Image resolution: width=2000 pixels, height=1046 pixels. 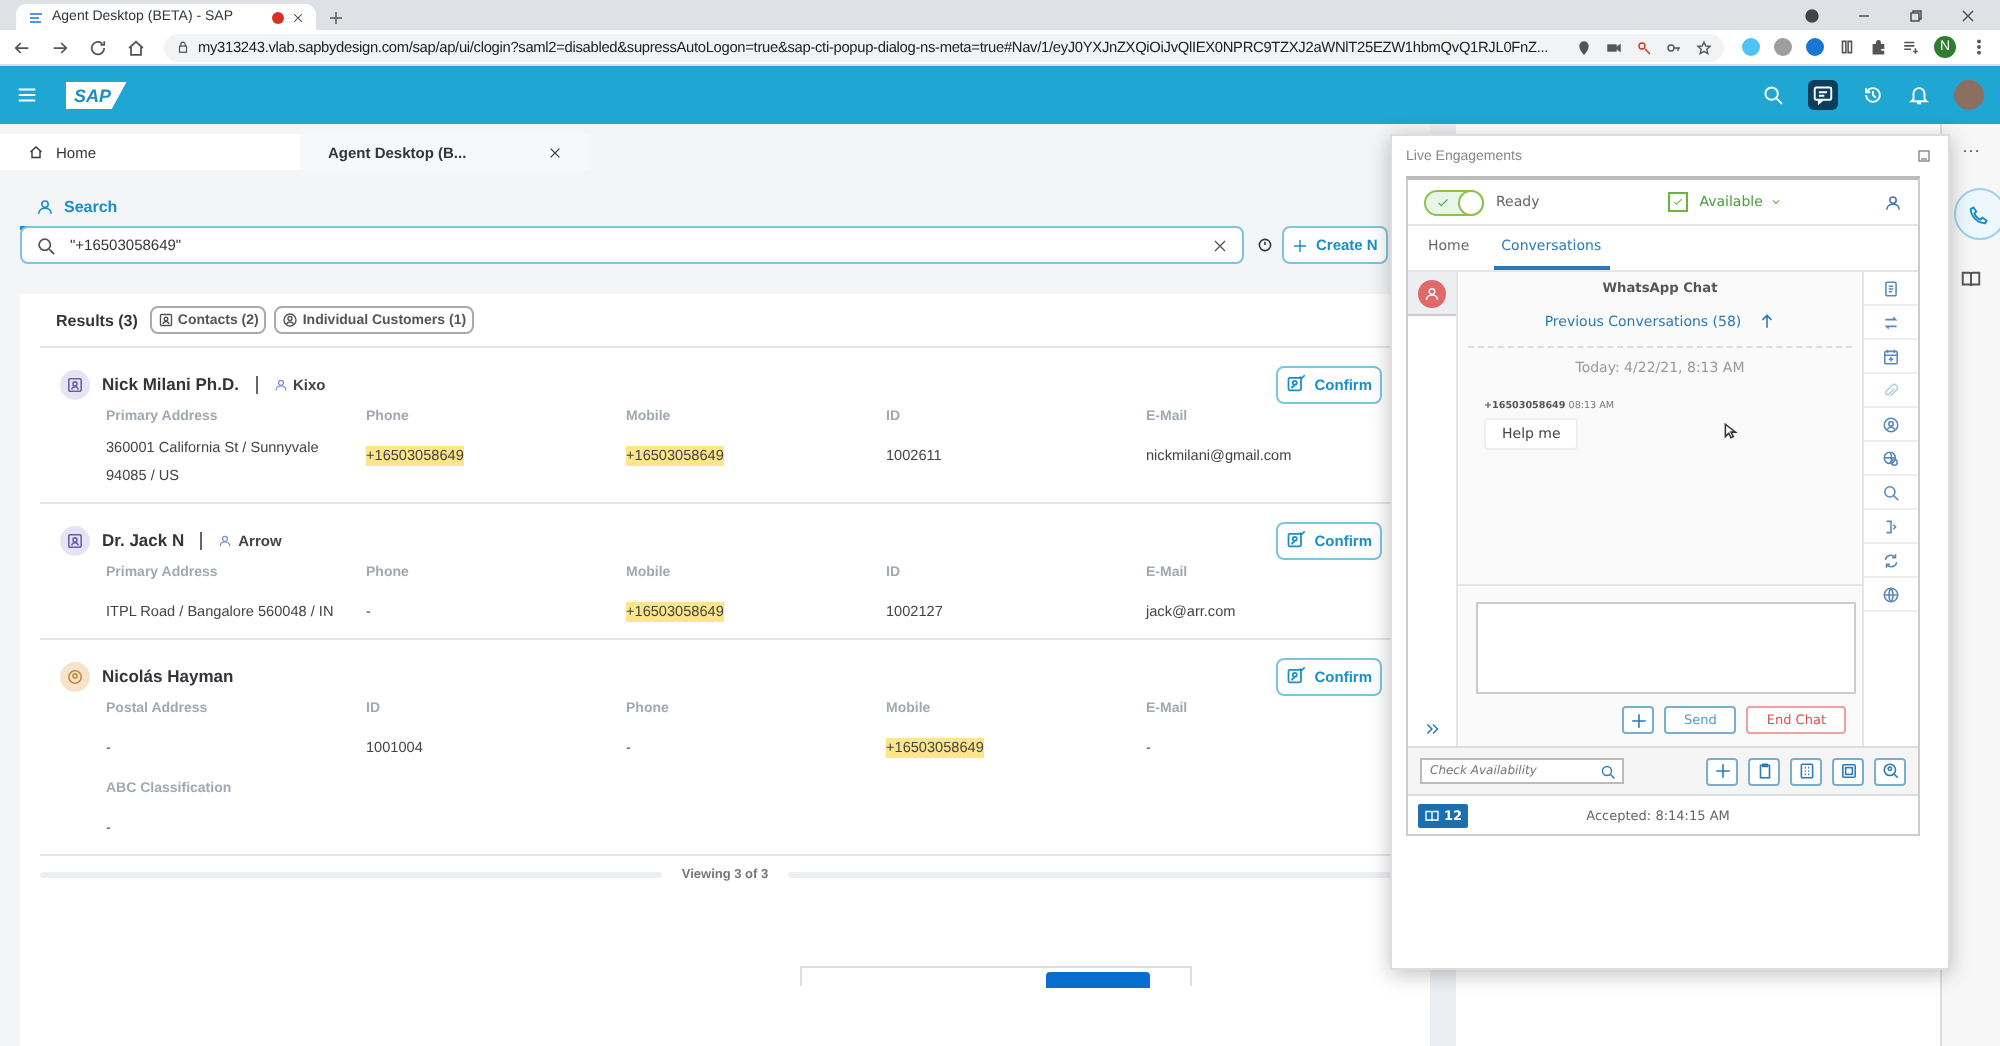 What do you see at coordinates (143, 540) in the screenshot?
I see `result-name: Dr. Jack N` at bounding box center [143, 540].